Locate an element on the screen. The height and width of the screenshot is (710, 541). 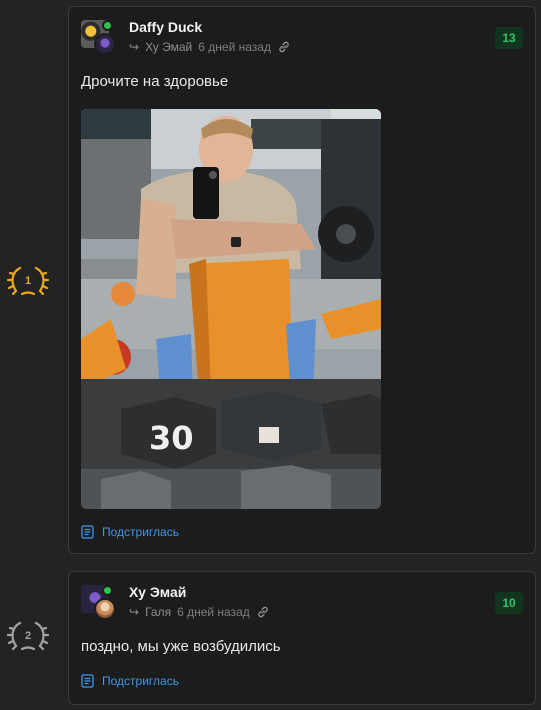
comment-header: Ху Эмай ↪ Галя 6 дней назад is located at coordinates (302, 602).